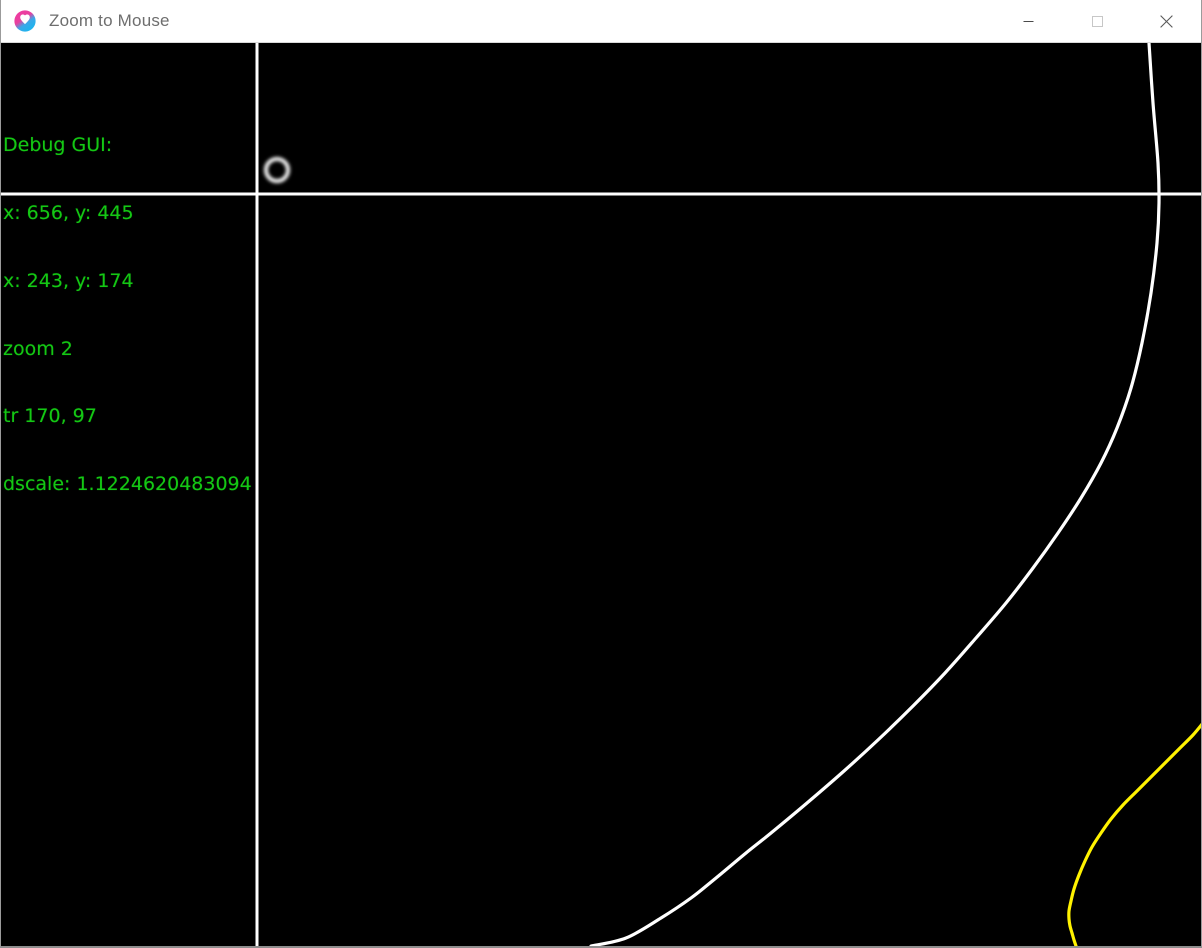 The height and width of the screenshot is (948, 1202). I want to click on maximize-button, so click(1097, 21).